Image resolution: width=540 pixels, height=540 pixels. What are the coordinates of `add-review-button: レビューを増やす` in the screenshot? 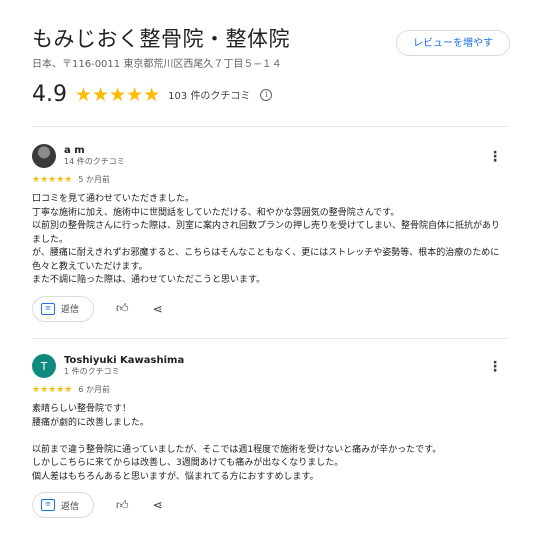 It's located at (453, 43).